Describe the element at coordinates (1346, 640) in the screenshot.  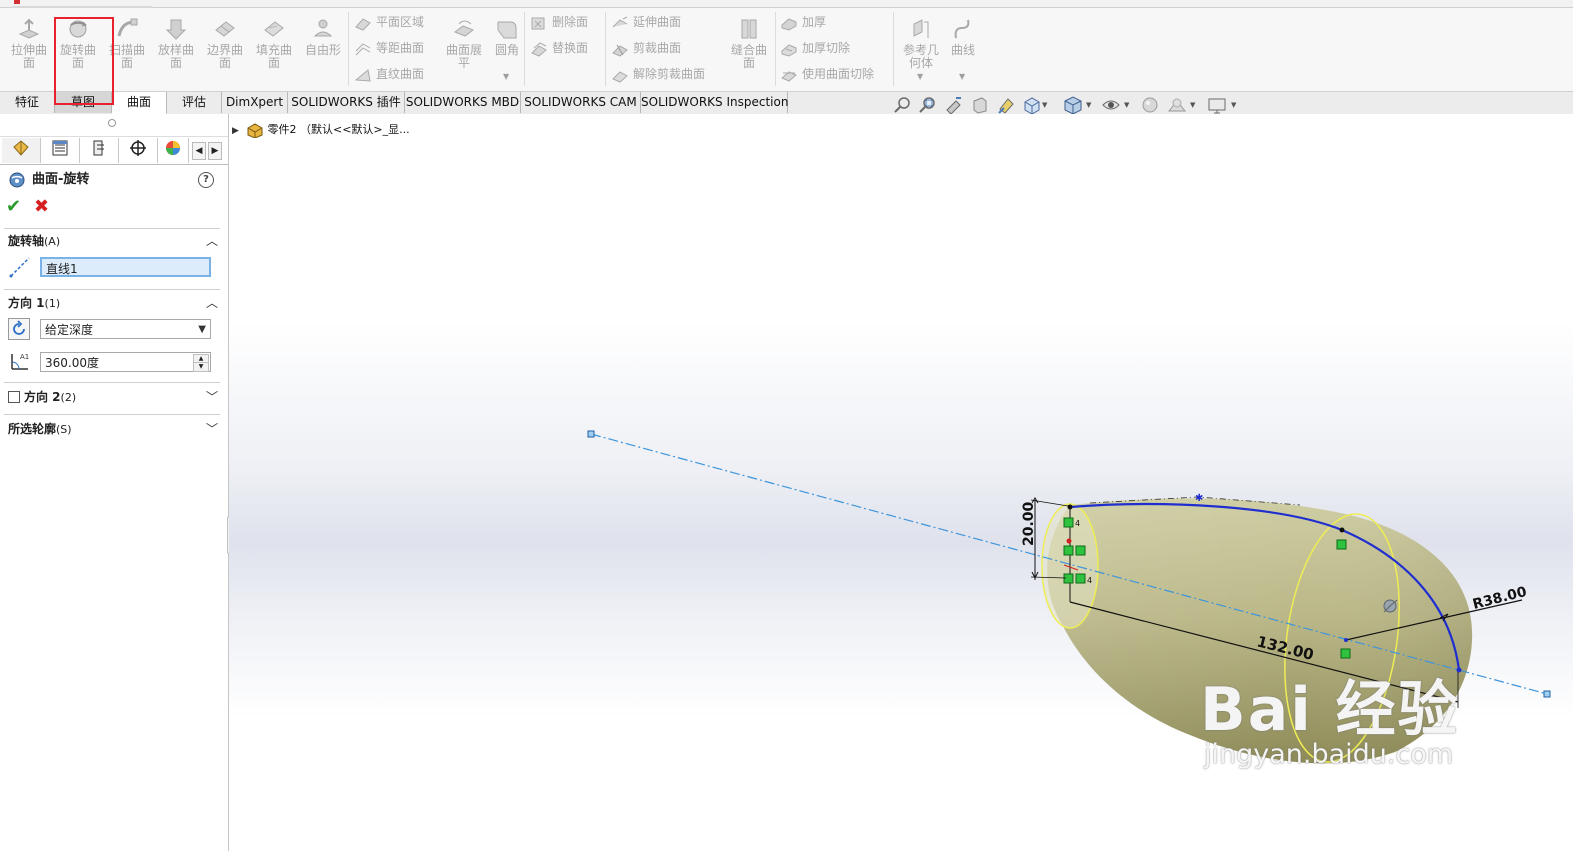
I see `arc-center-point` at that location.